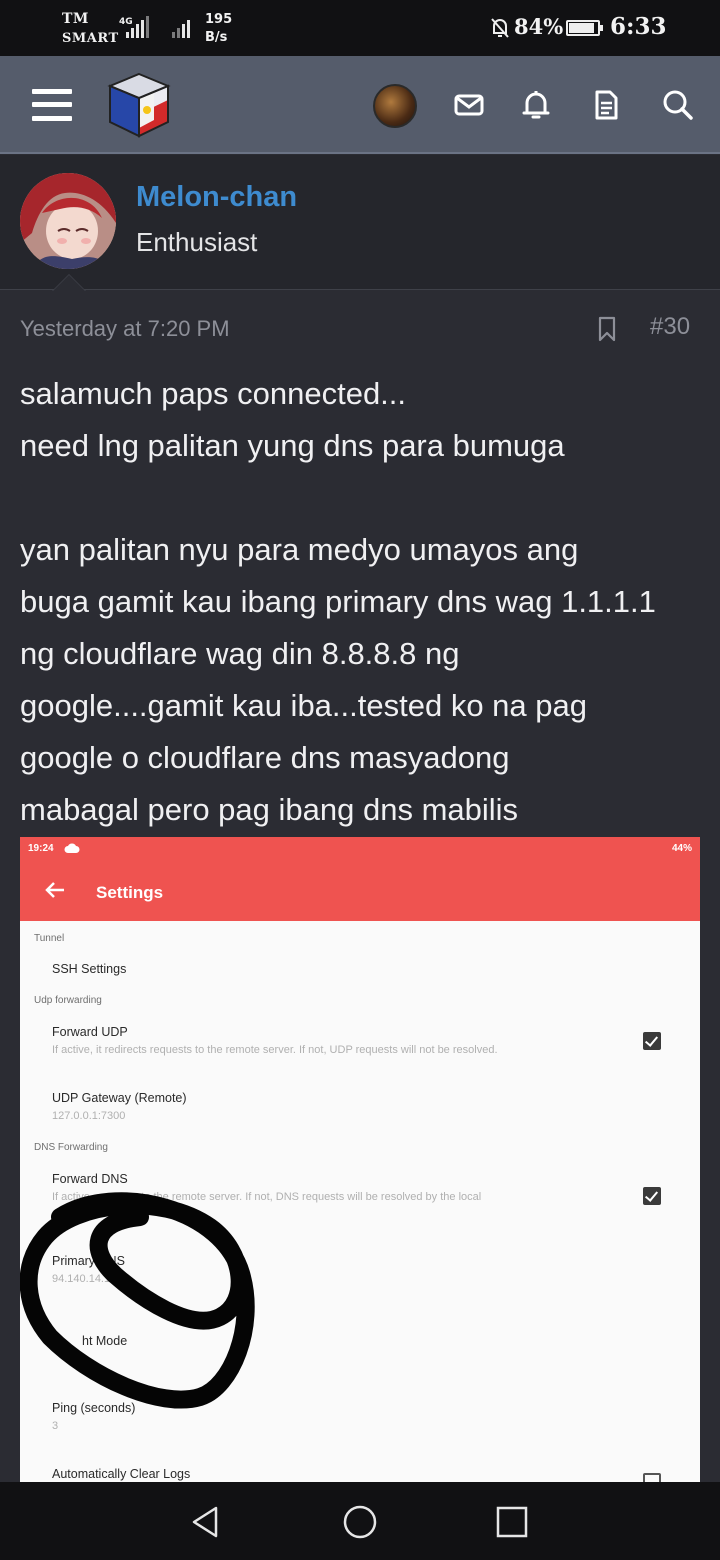 This screenshot has width=720, height=1560. I want to click on battery-percent: 84%, so click(539, 26).